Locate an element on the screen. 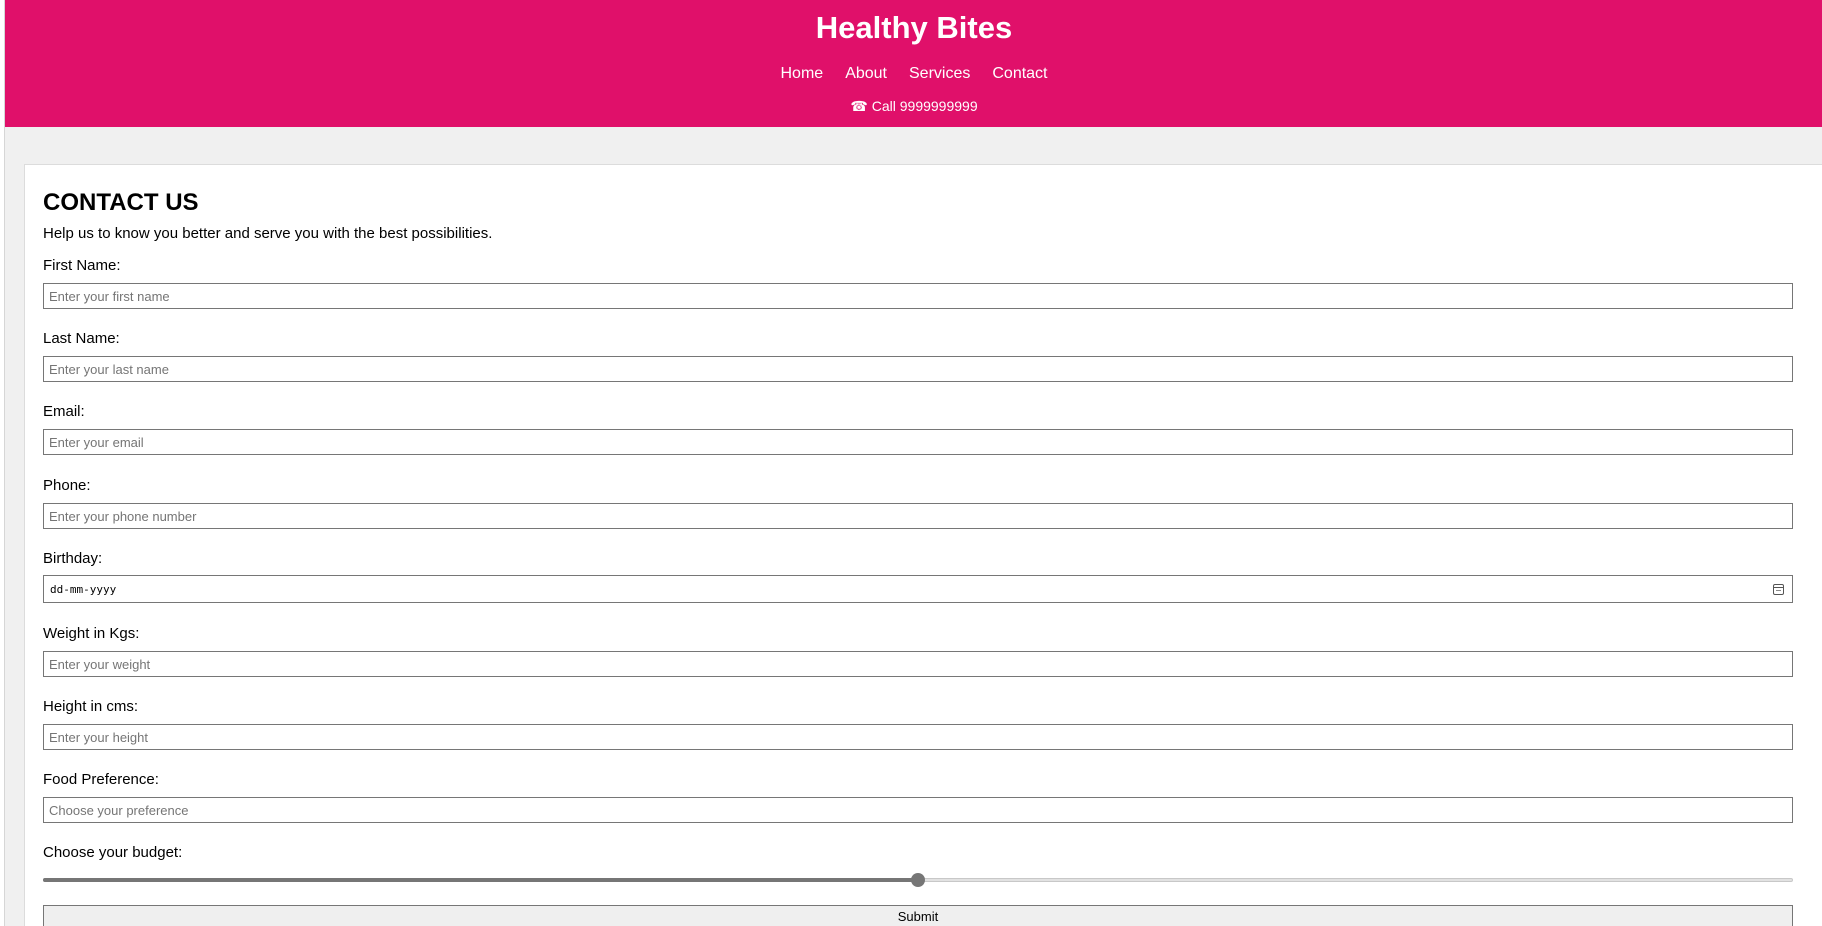  food-preference-label: Food Preference: is located at coordinates (101, 779).